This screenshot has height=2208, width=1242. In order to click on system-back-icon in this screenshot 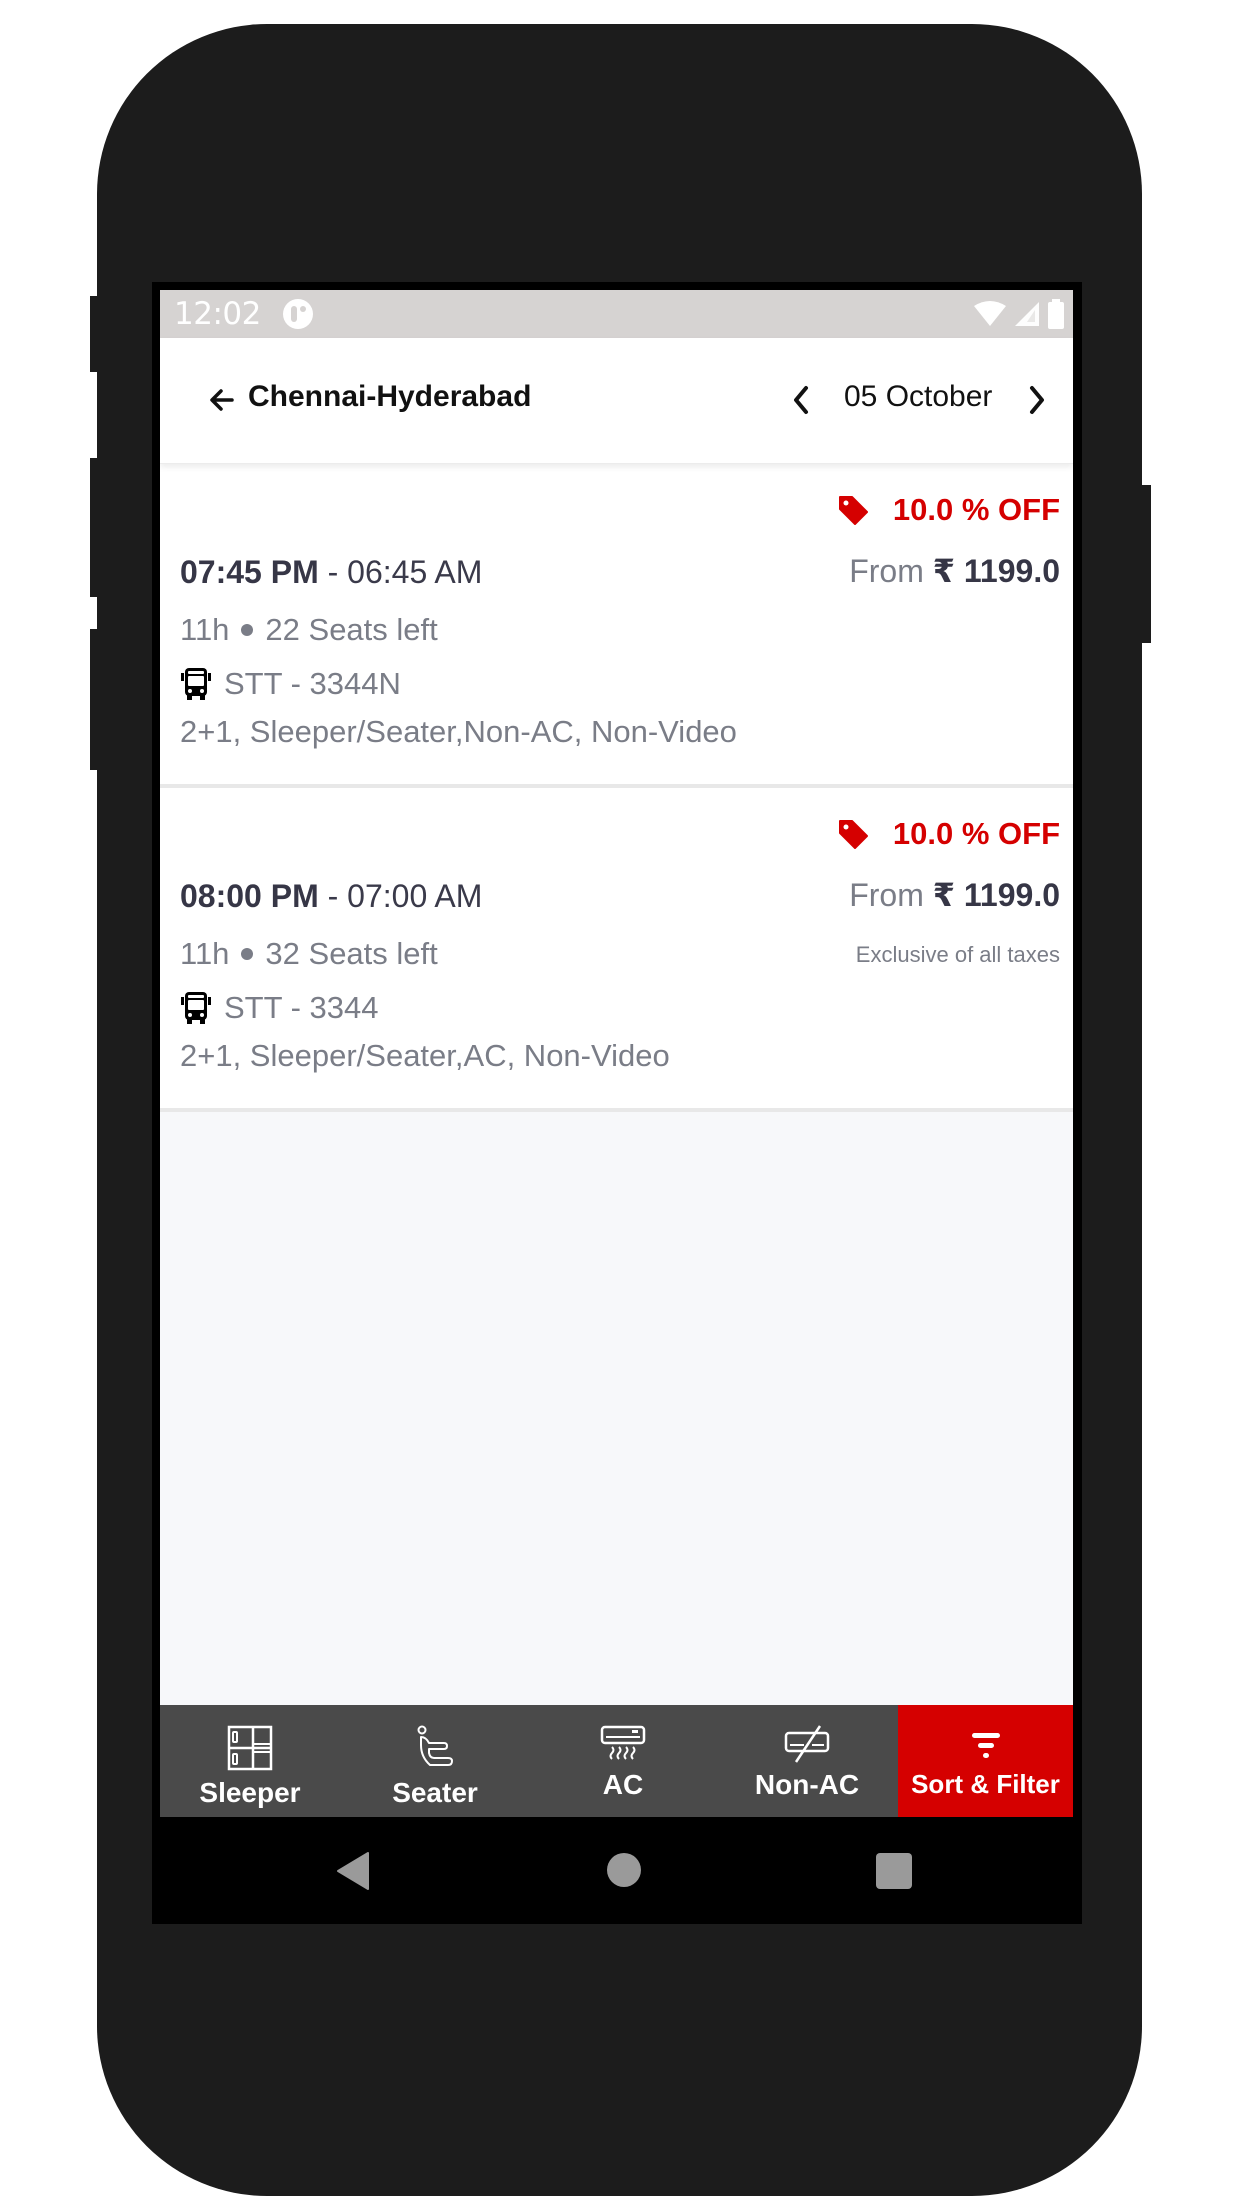, I will do `click(353, 1871)`.